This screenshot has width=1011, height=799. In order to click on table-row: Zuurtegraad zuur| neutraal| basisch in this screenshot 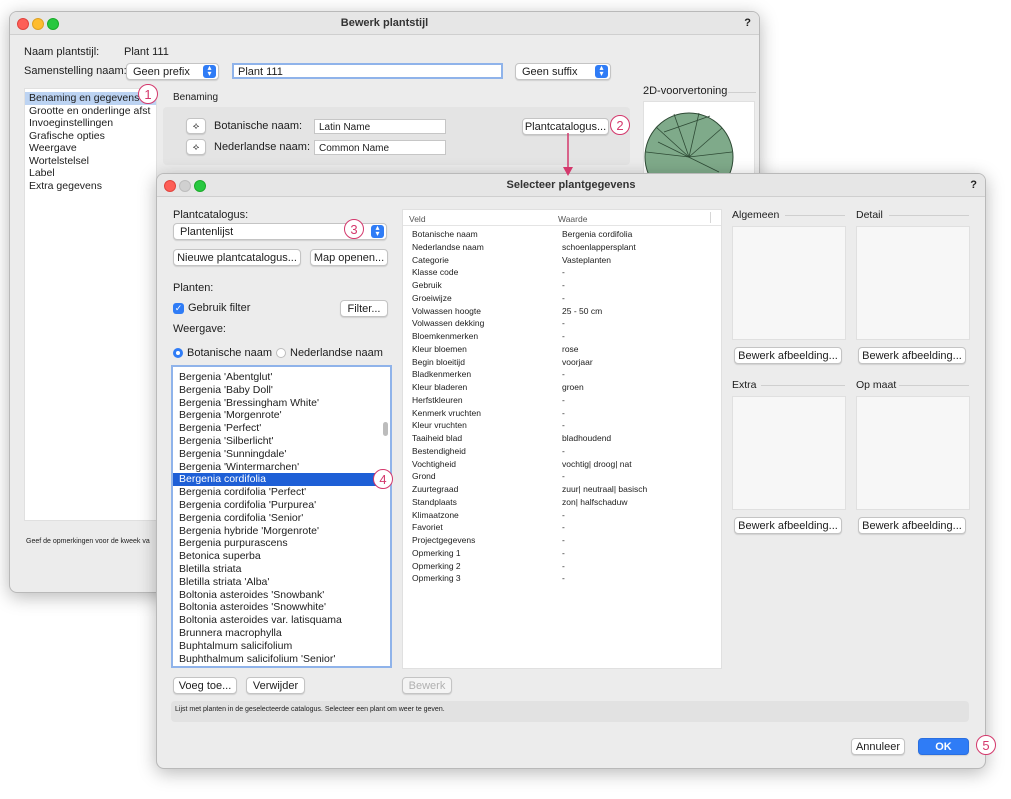, I will do `click(558, 490)`.